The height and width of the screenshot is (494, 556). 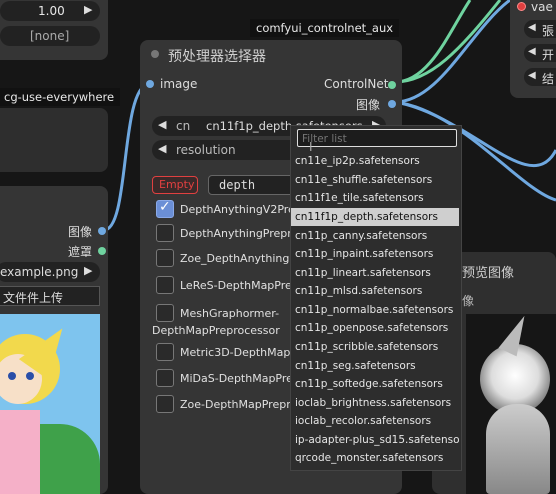 I want to click on dropdown-item: cn11p_softedge.safetensors, so click(x=375, y=384).